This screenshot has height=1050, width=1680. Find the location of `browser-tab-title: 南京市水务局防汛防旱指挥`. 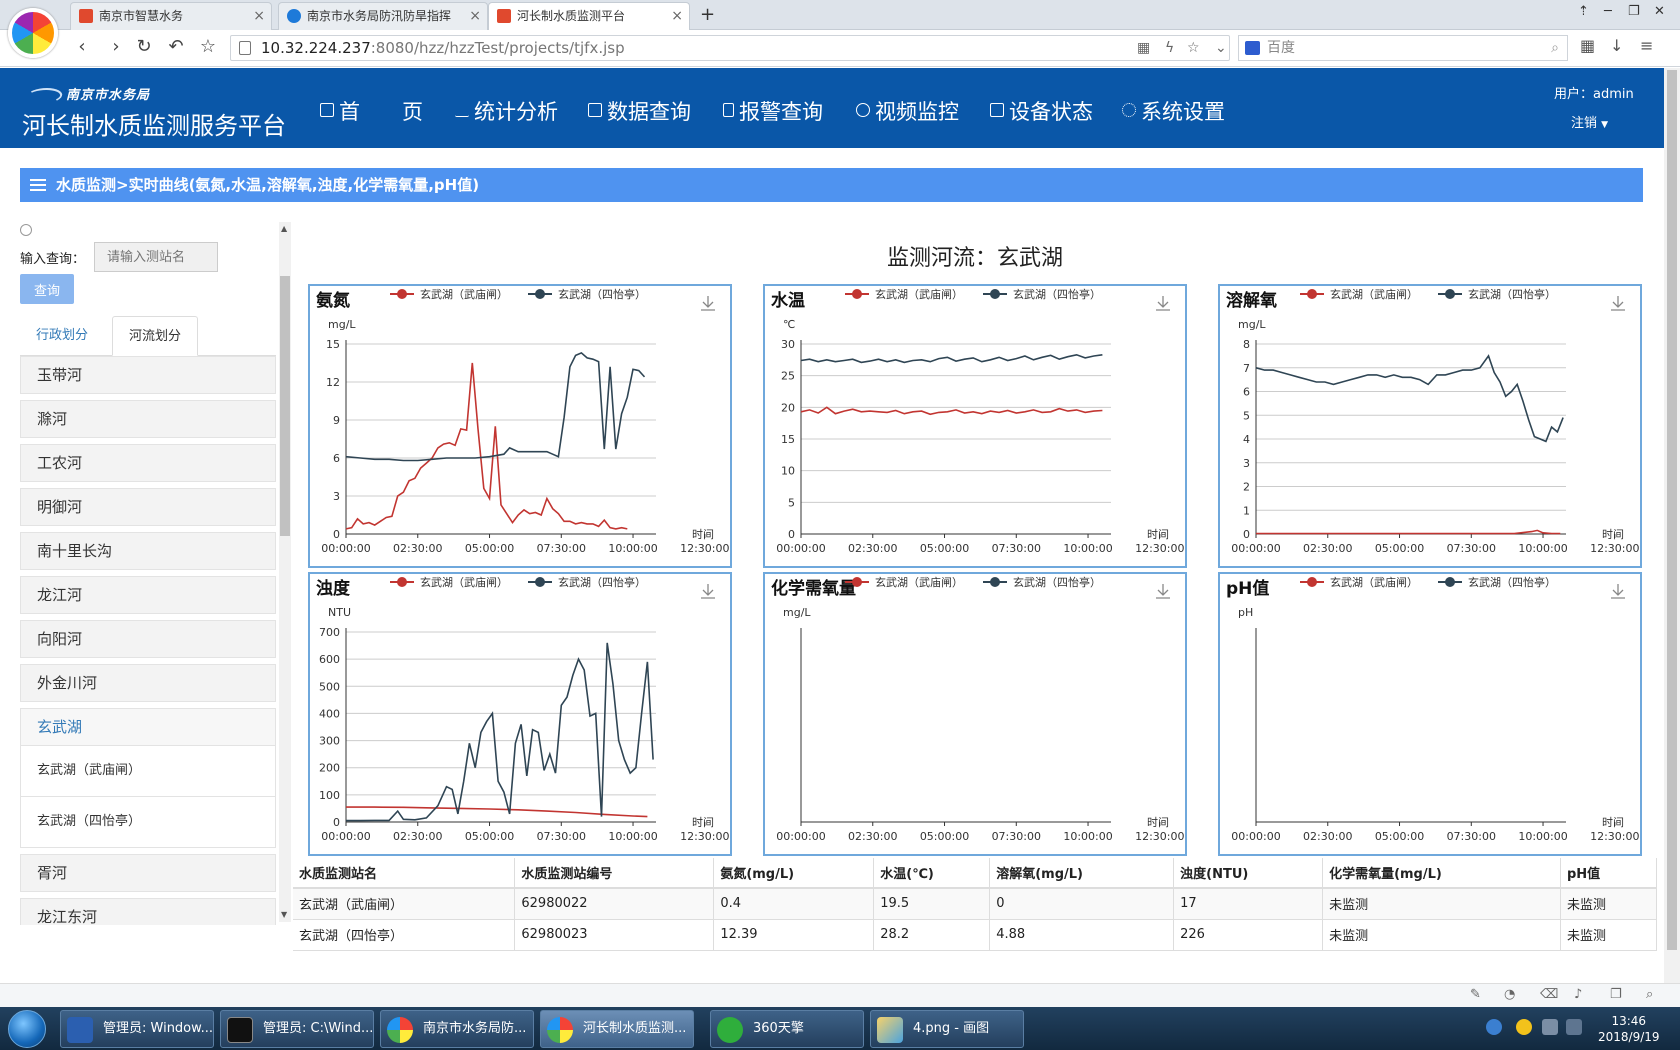

browser-tab-title: 南京市水务局防汛防旱指挥 is located at coordinates (379, 16).